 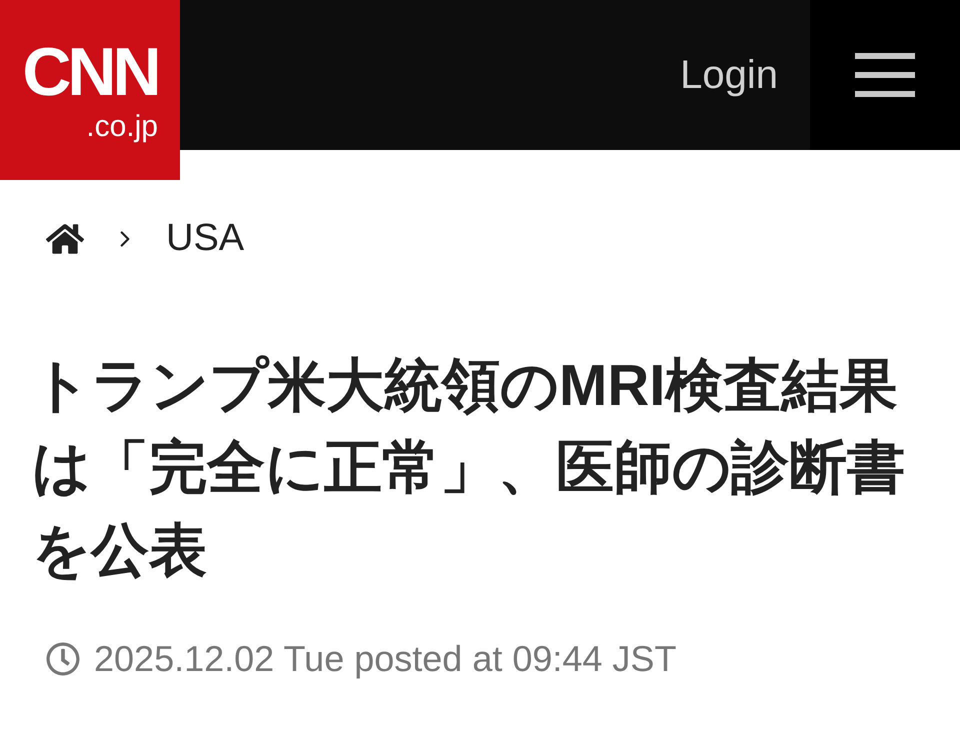 I want to click on logo: CNN .co.jp, so click(x=90, y=90).